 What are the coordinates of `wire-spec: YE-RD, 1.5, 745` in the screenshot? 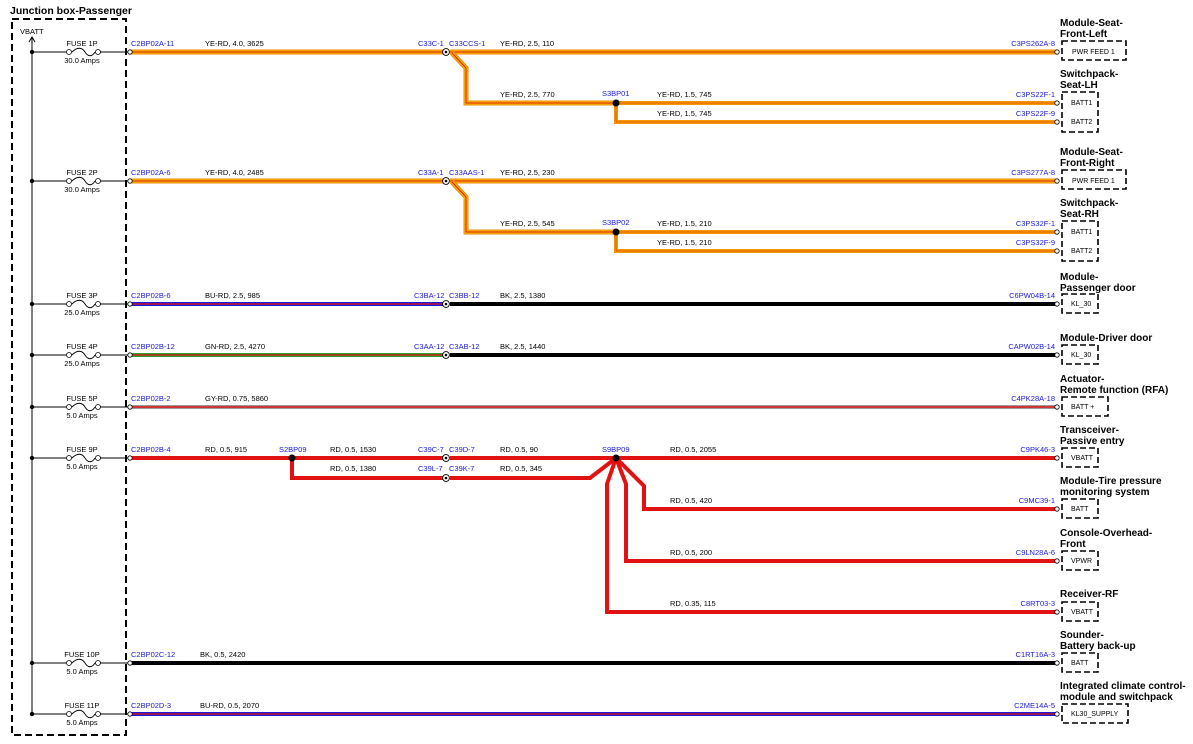 It's located at (684, 94).